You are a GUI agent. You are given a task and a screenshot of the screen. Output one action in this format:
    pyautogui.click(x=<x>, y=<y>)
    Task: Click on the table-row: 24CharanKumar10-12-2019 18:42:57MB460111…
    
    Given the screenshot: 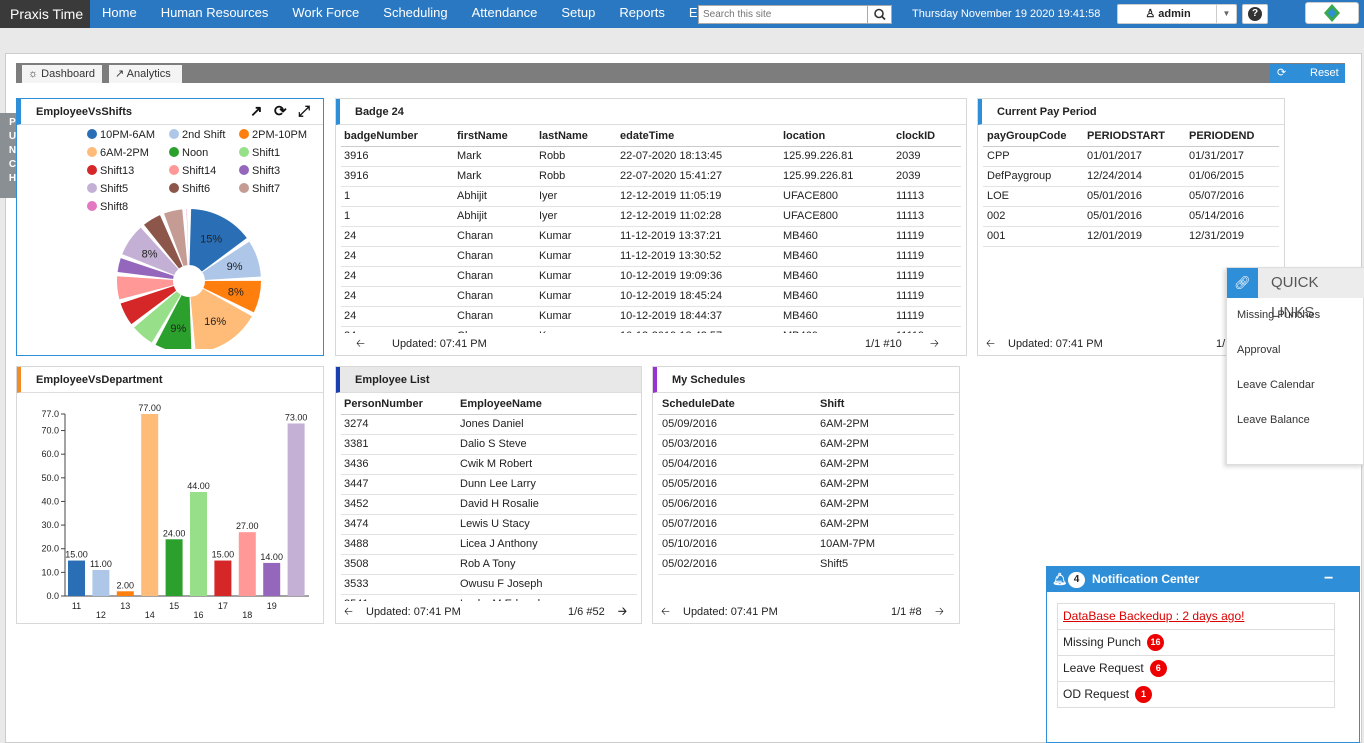 What is the action you would take?
    pyautogui.click(x=651, y=329)
    